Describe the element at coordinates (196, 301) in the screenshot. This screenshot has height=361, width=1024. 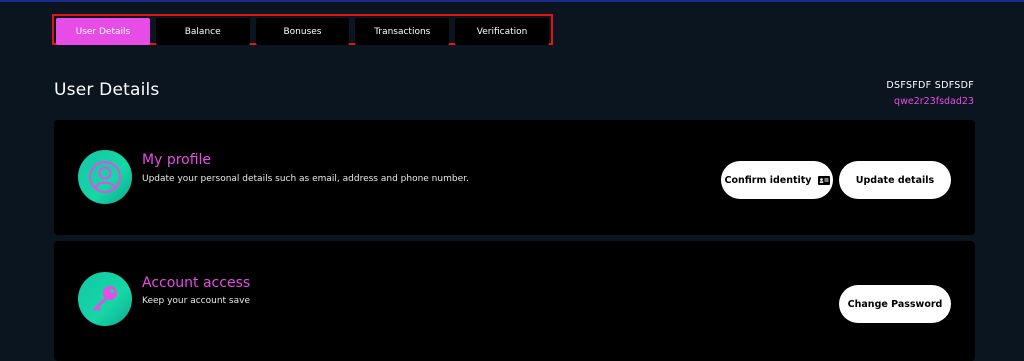
I see `account-access-description: Keep your account save` at that location.